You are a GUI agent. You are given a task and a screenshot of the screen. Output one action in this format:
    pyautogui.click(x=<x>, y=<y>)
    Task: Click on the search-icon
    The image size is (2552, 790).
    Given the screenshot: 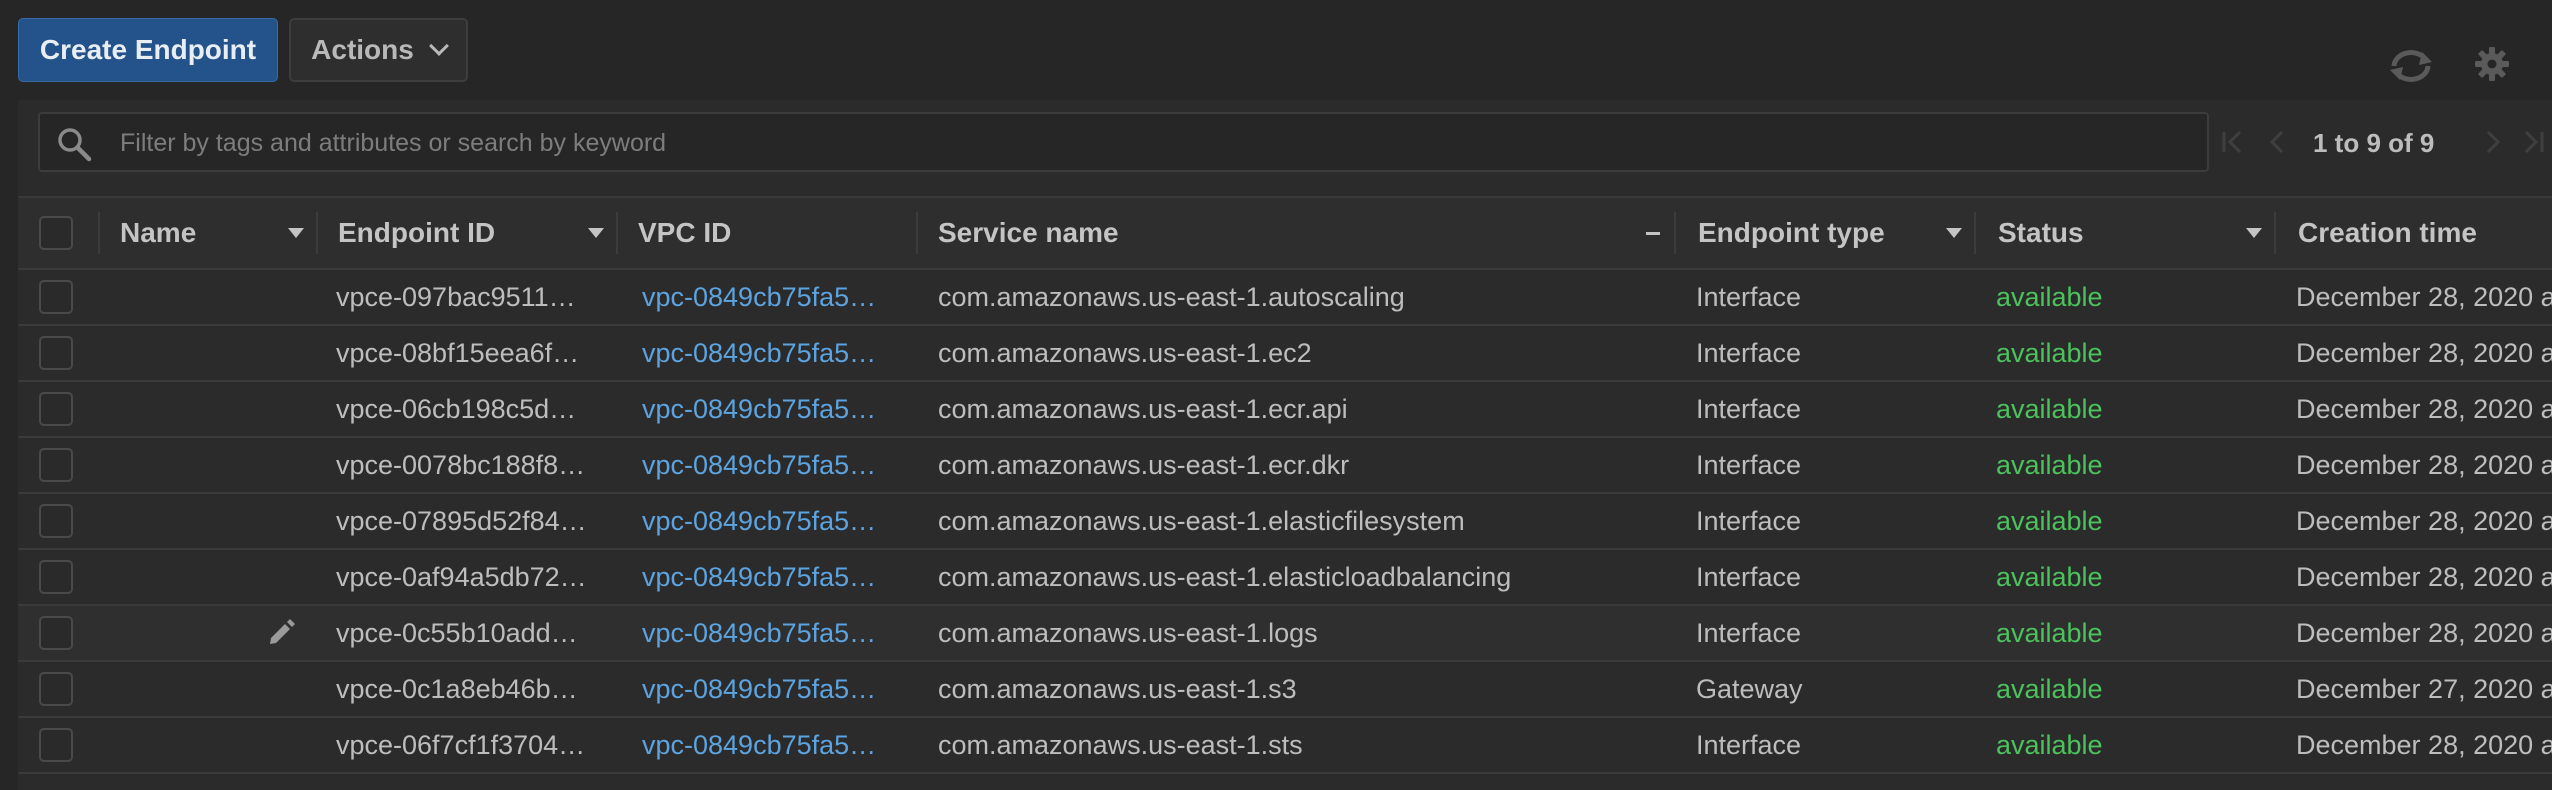 What is the action you would take?
    pyautogui.click(x=75, y=145)
    